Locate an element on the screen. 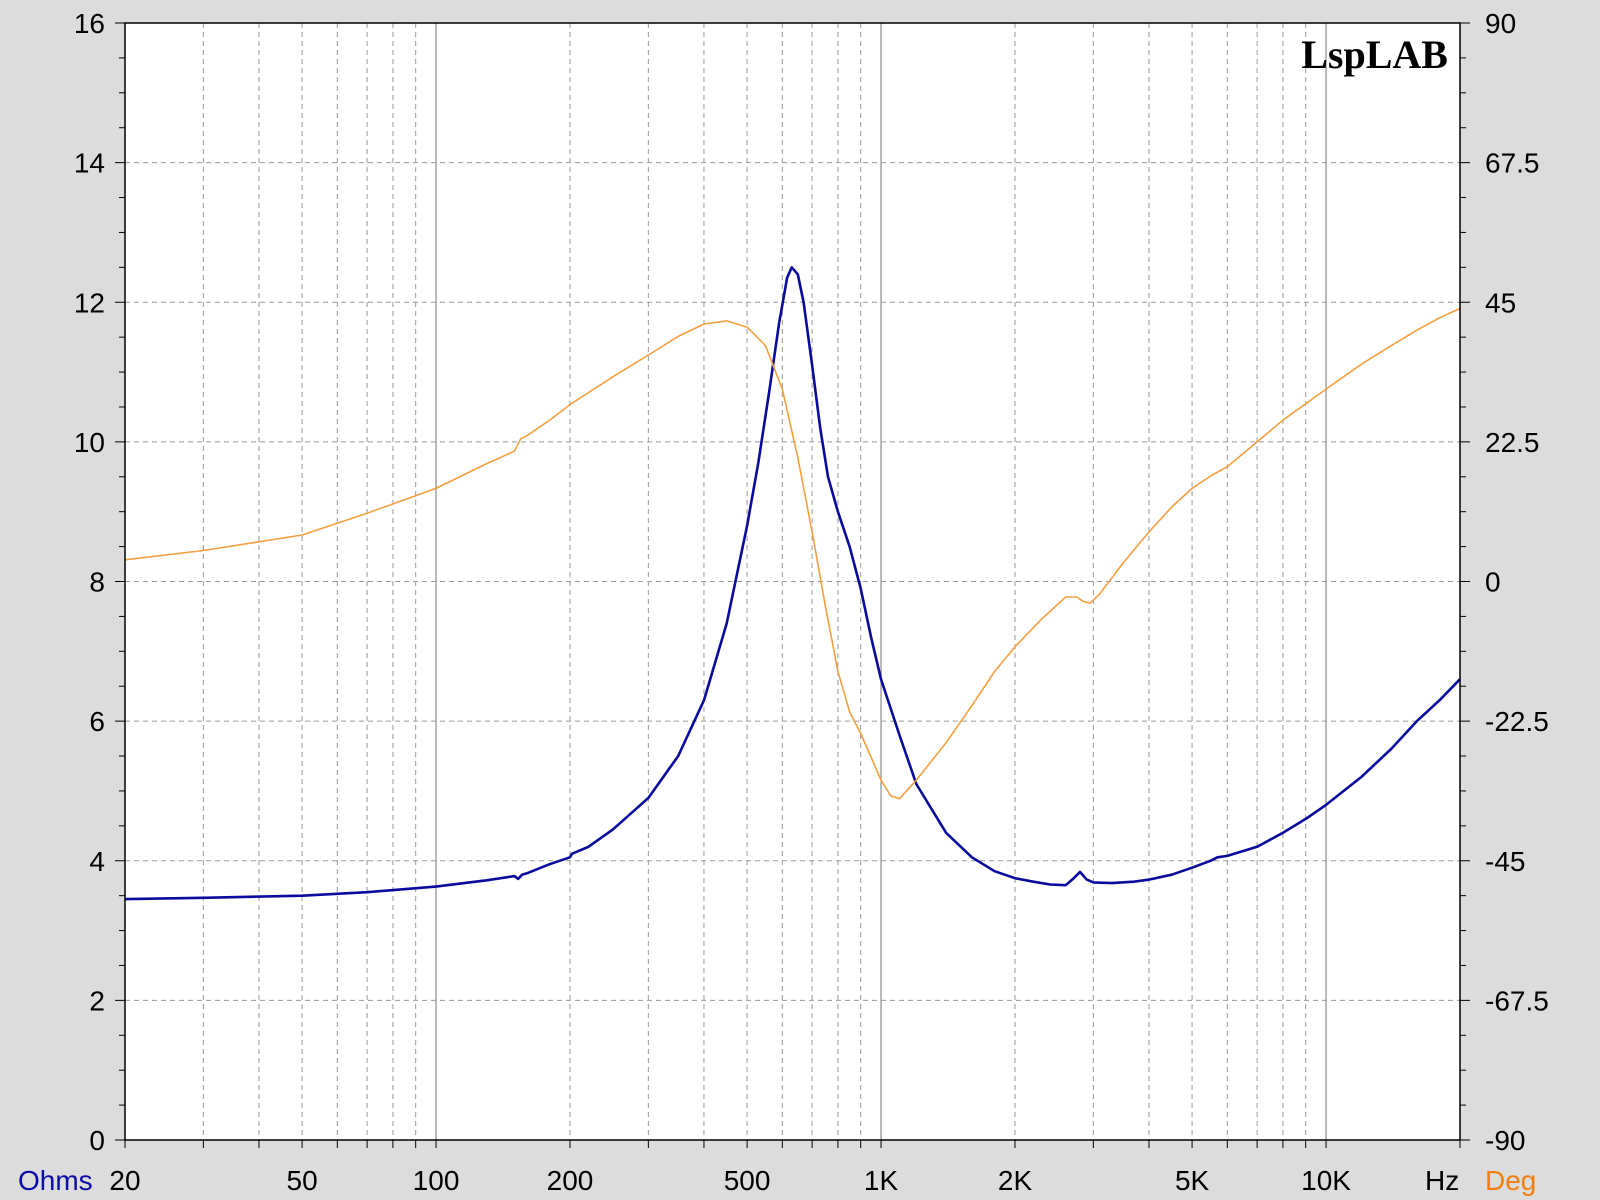 The image size is (1600, 1200). left-y-tick-label: 8 is located at coordinates (97, 582).